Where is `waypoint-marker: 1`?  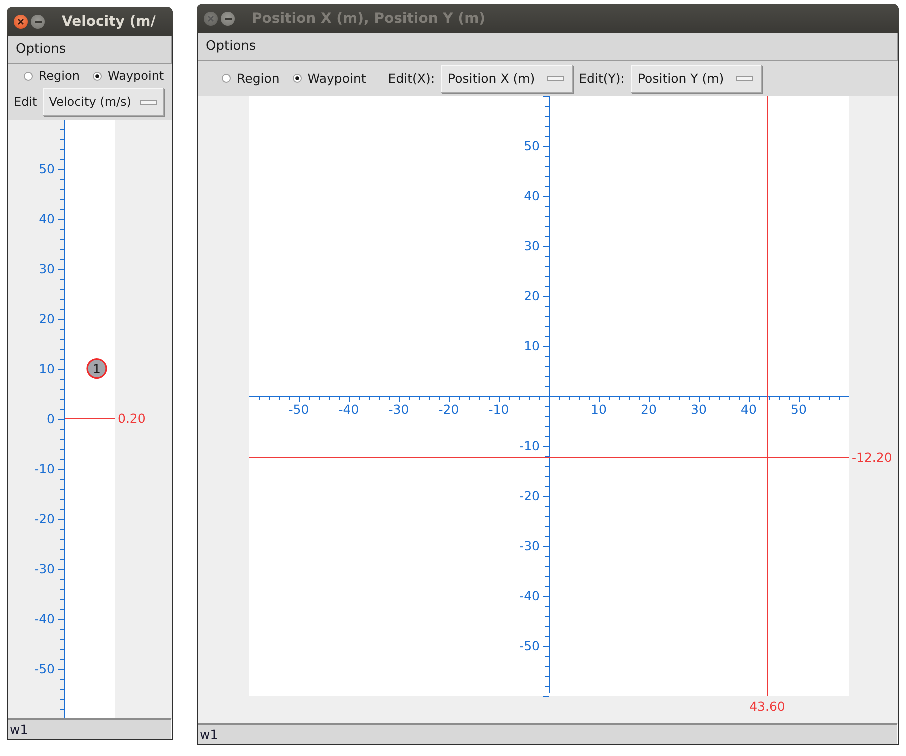 waypoint-marker: 1 is located at coordinates (97, 369).